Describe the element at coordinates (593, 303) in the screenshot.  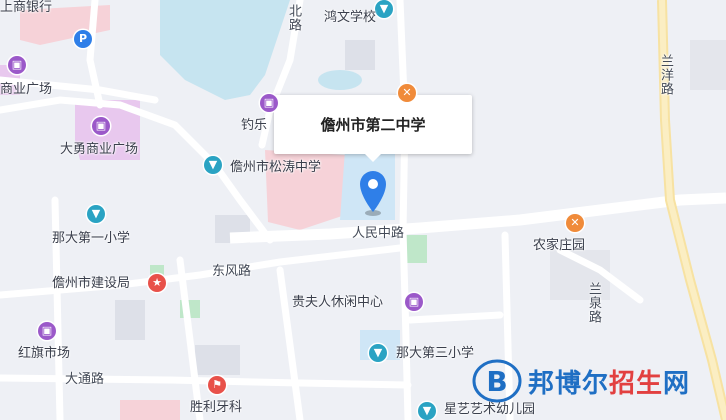
I see `label-lanquan-road: 兰泉路` at that location.